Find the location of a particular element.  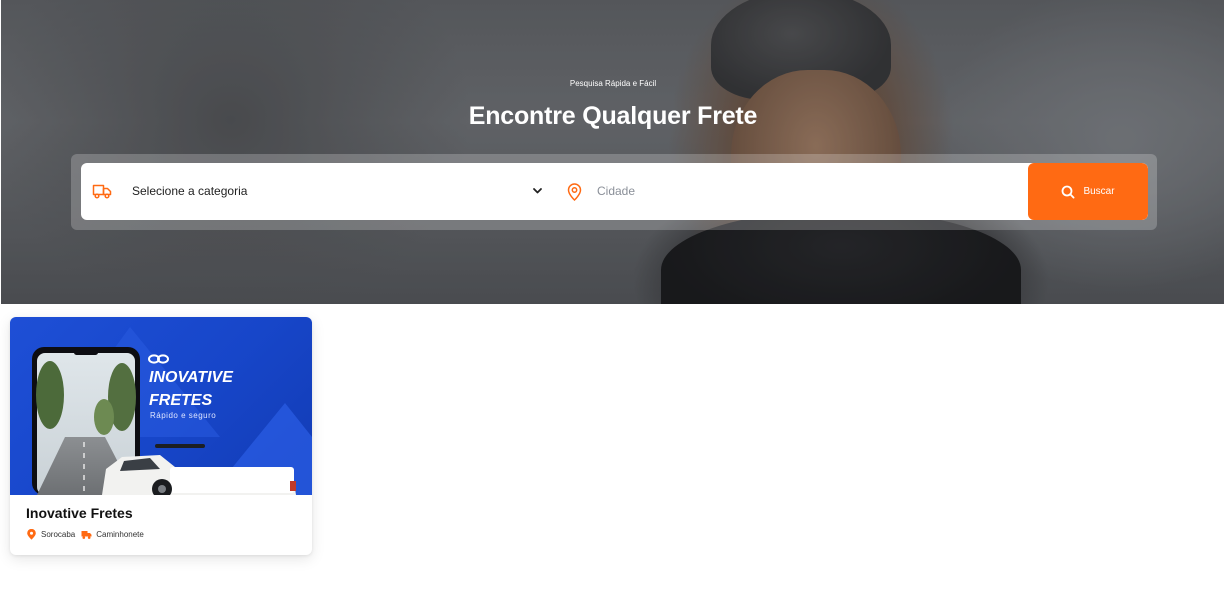

listing-image: INOVATIVE FRETES Rápido e seguro is located at coordinates (161, 406).